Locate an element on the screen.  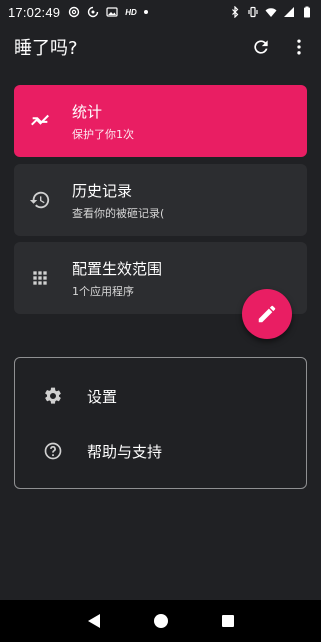
page-title: 睡了吗? is located at coordinates (46, 48).